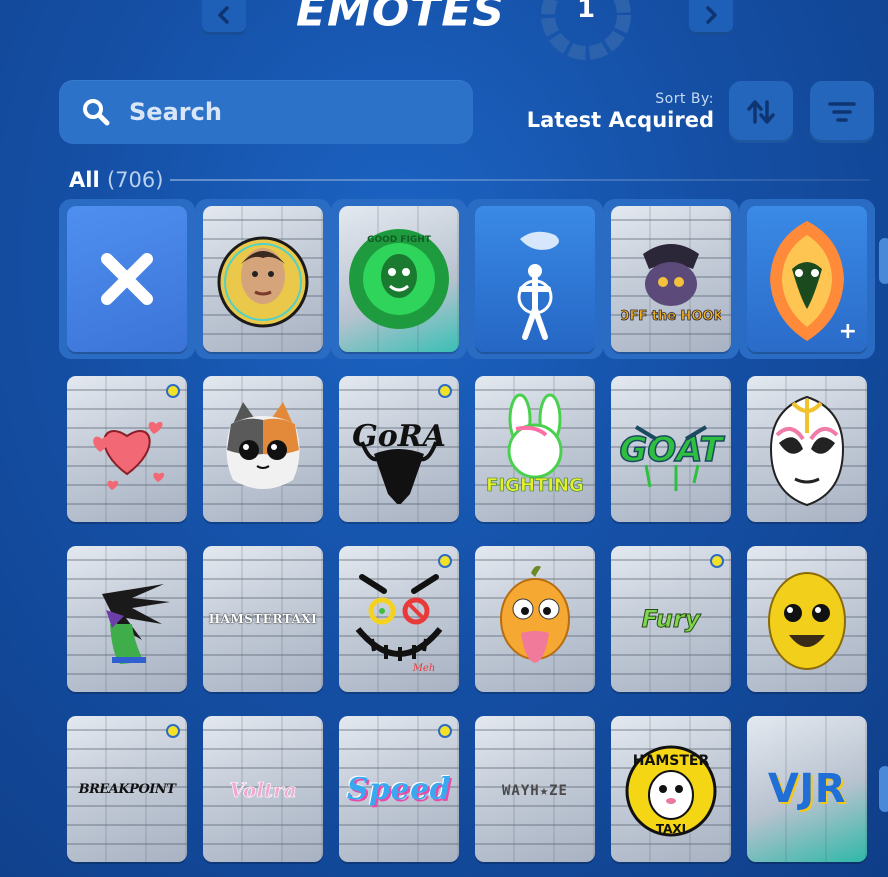 Image resolution: width=888 pixels, height=877 pixels. I want to click on category-count: (706), so click(135, 180).